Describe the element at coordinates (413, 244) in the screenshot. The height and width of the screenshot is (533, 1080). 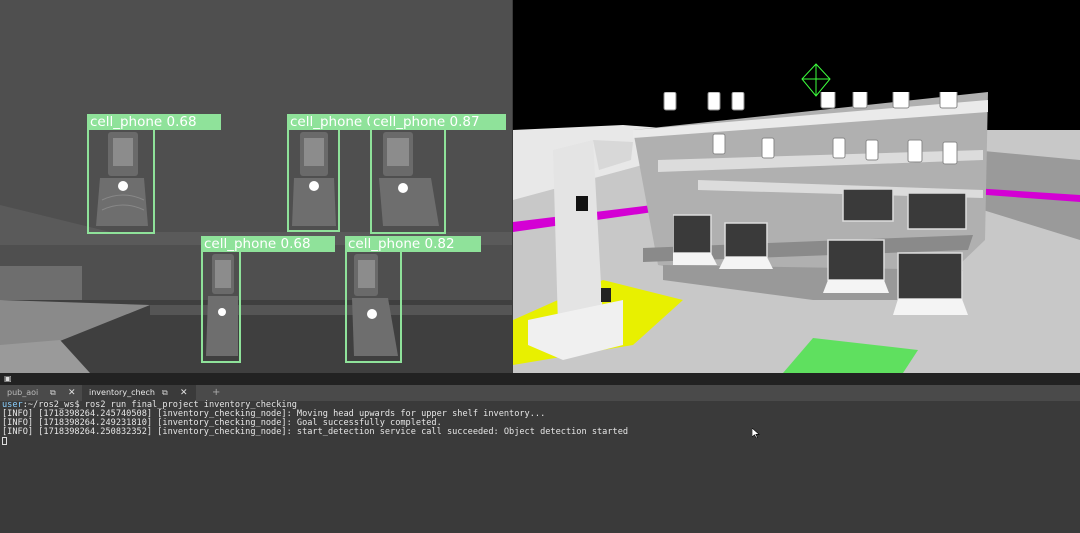
I see `detection-box-label: cell_phone 0.82` at that location.